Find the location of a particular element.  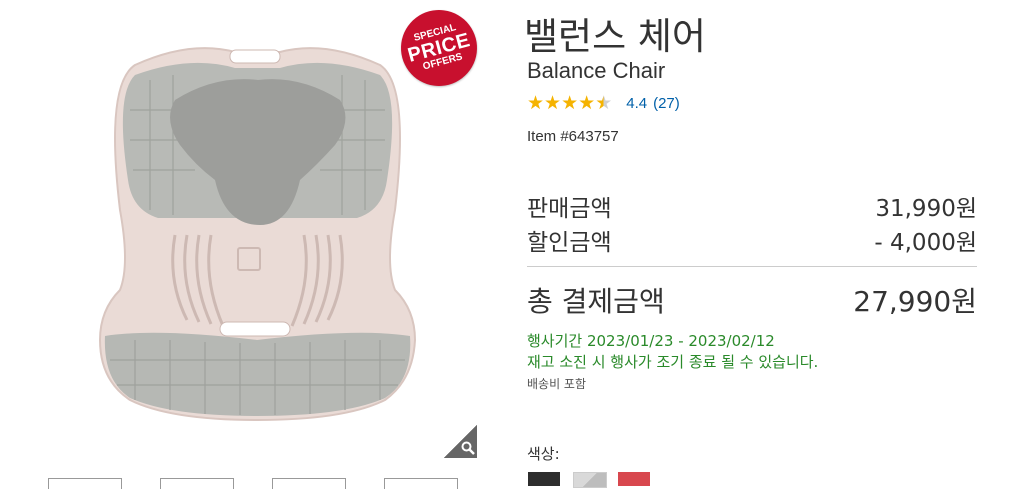

product-subtitle: Balance Chair is located at coordinates (596, 70).